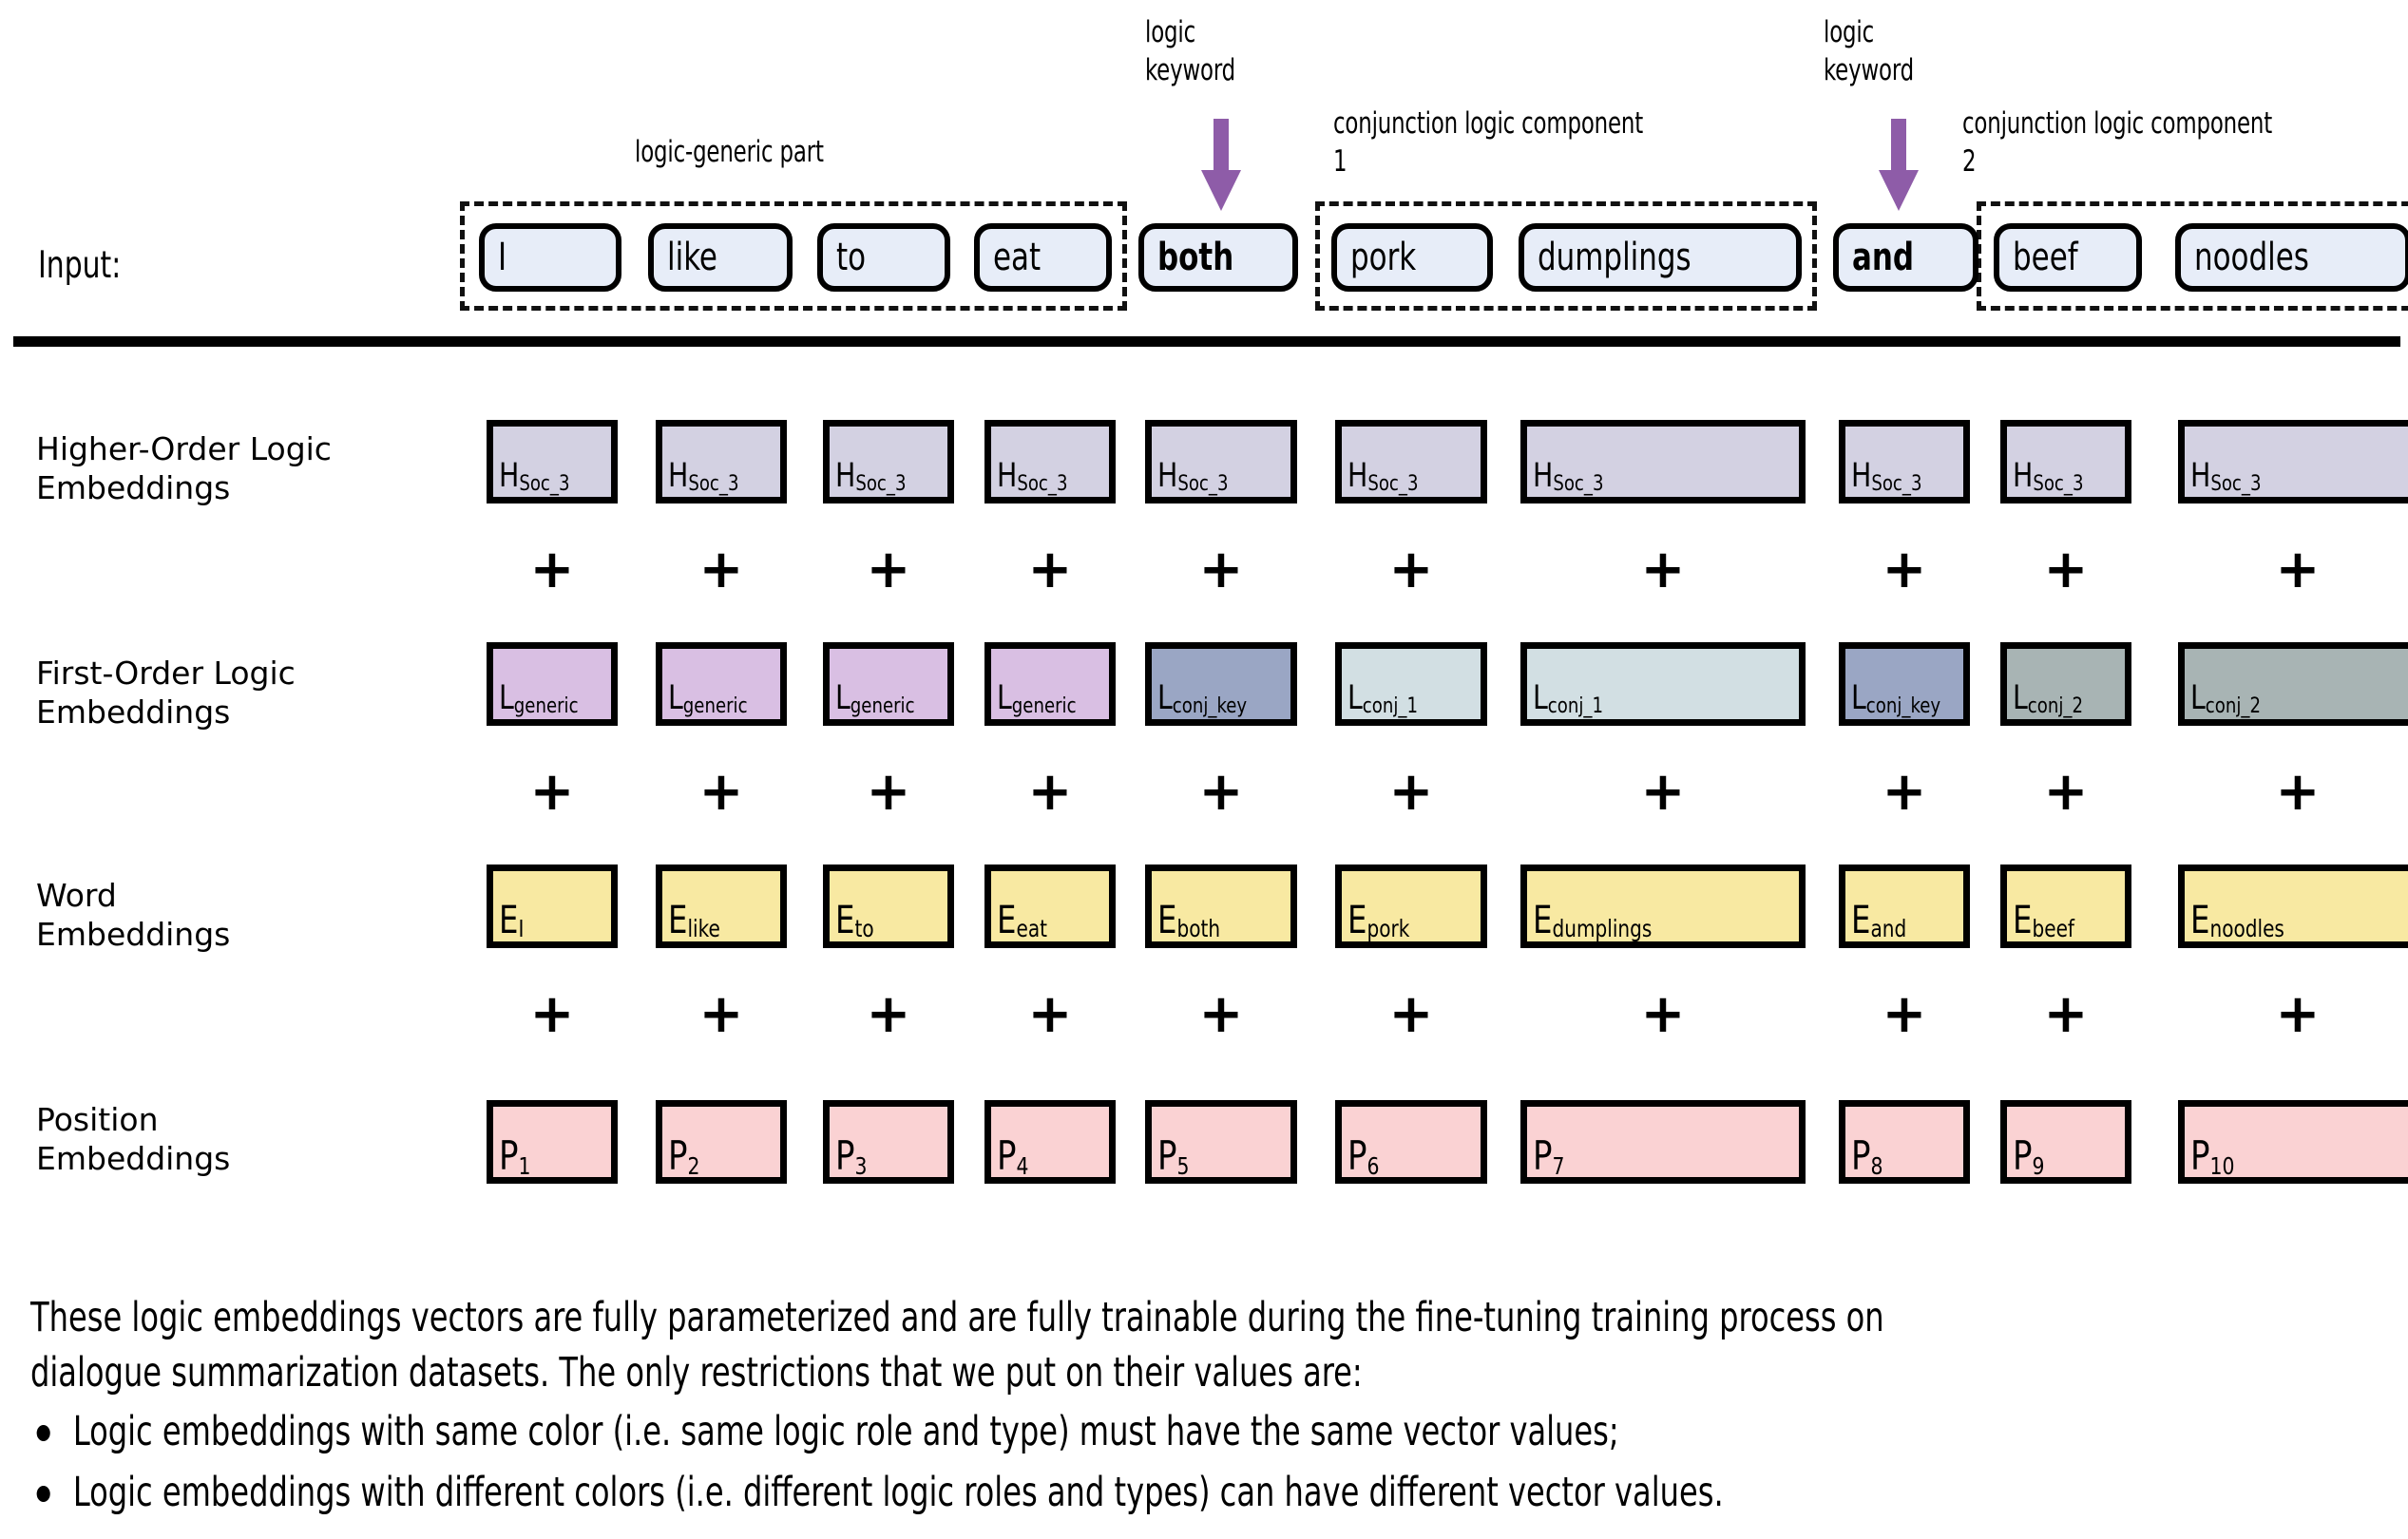 This screenshot has width=2408, height=1539. What do you see at coordinates (1189, 921) in the screenshot?
I see `embedding-cell-label: Eboth` at bounding box center [1189, 921].